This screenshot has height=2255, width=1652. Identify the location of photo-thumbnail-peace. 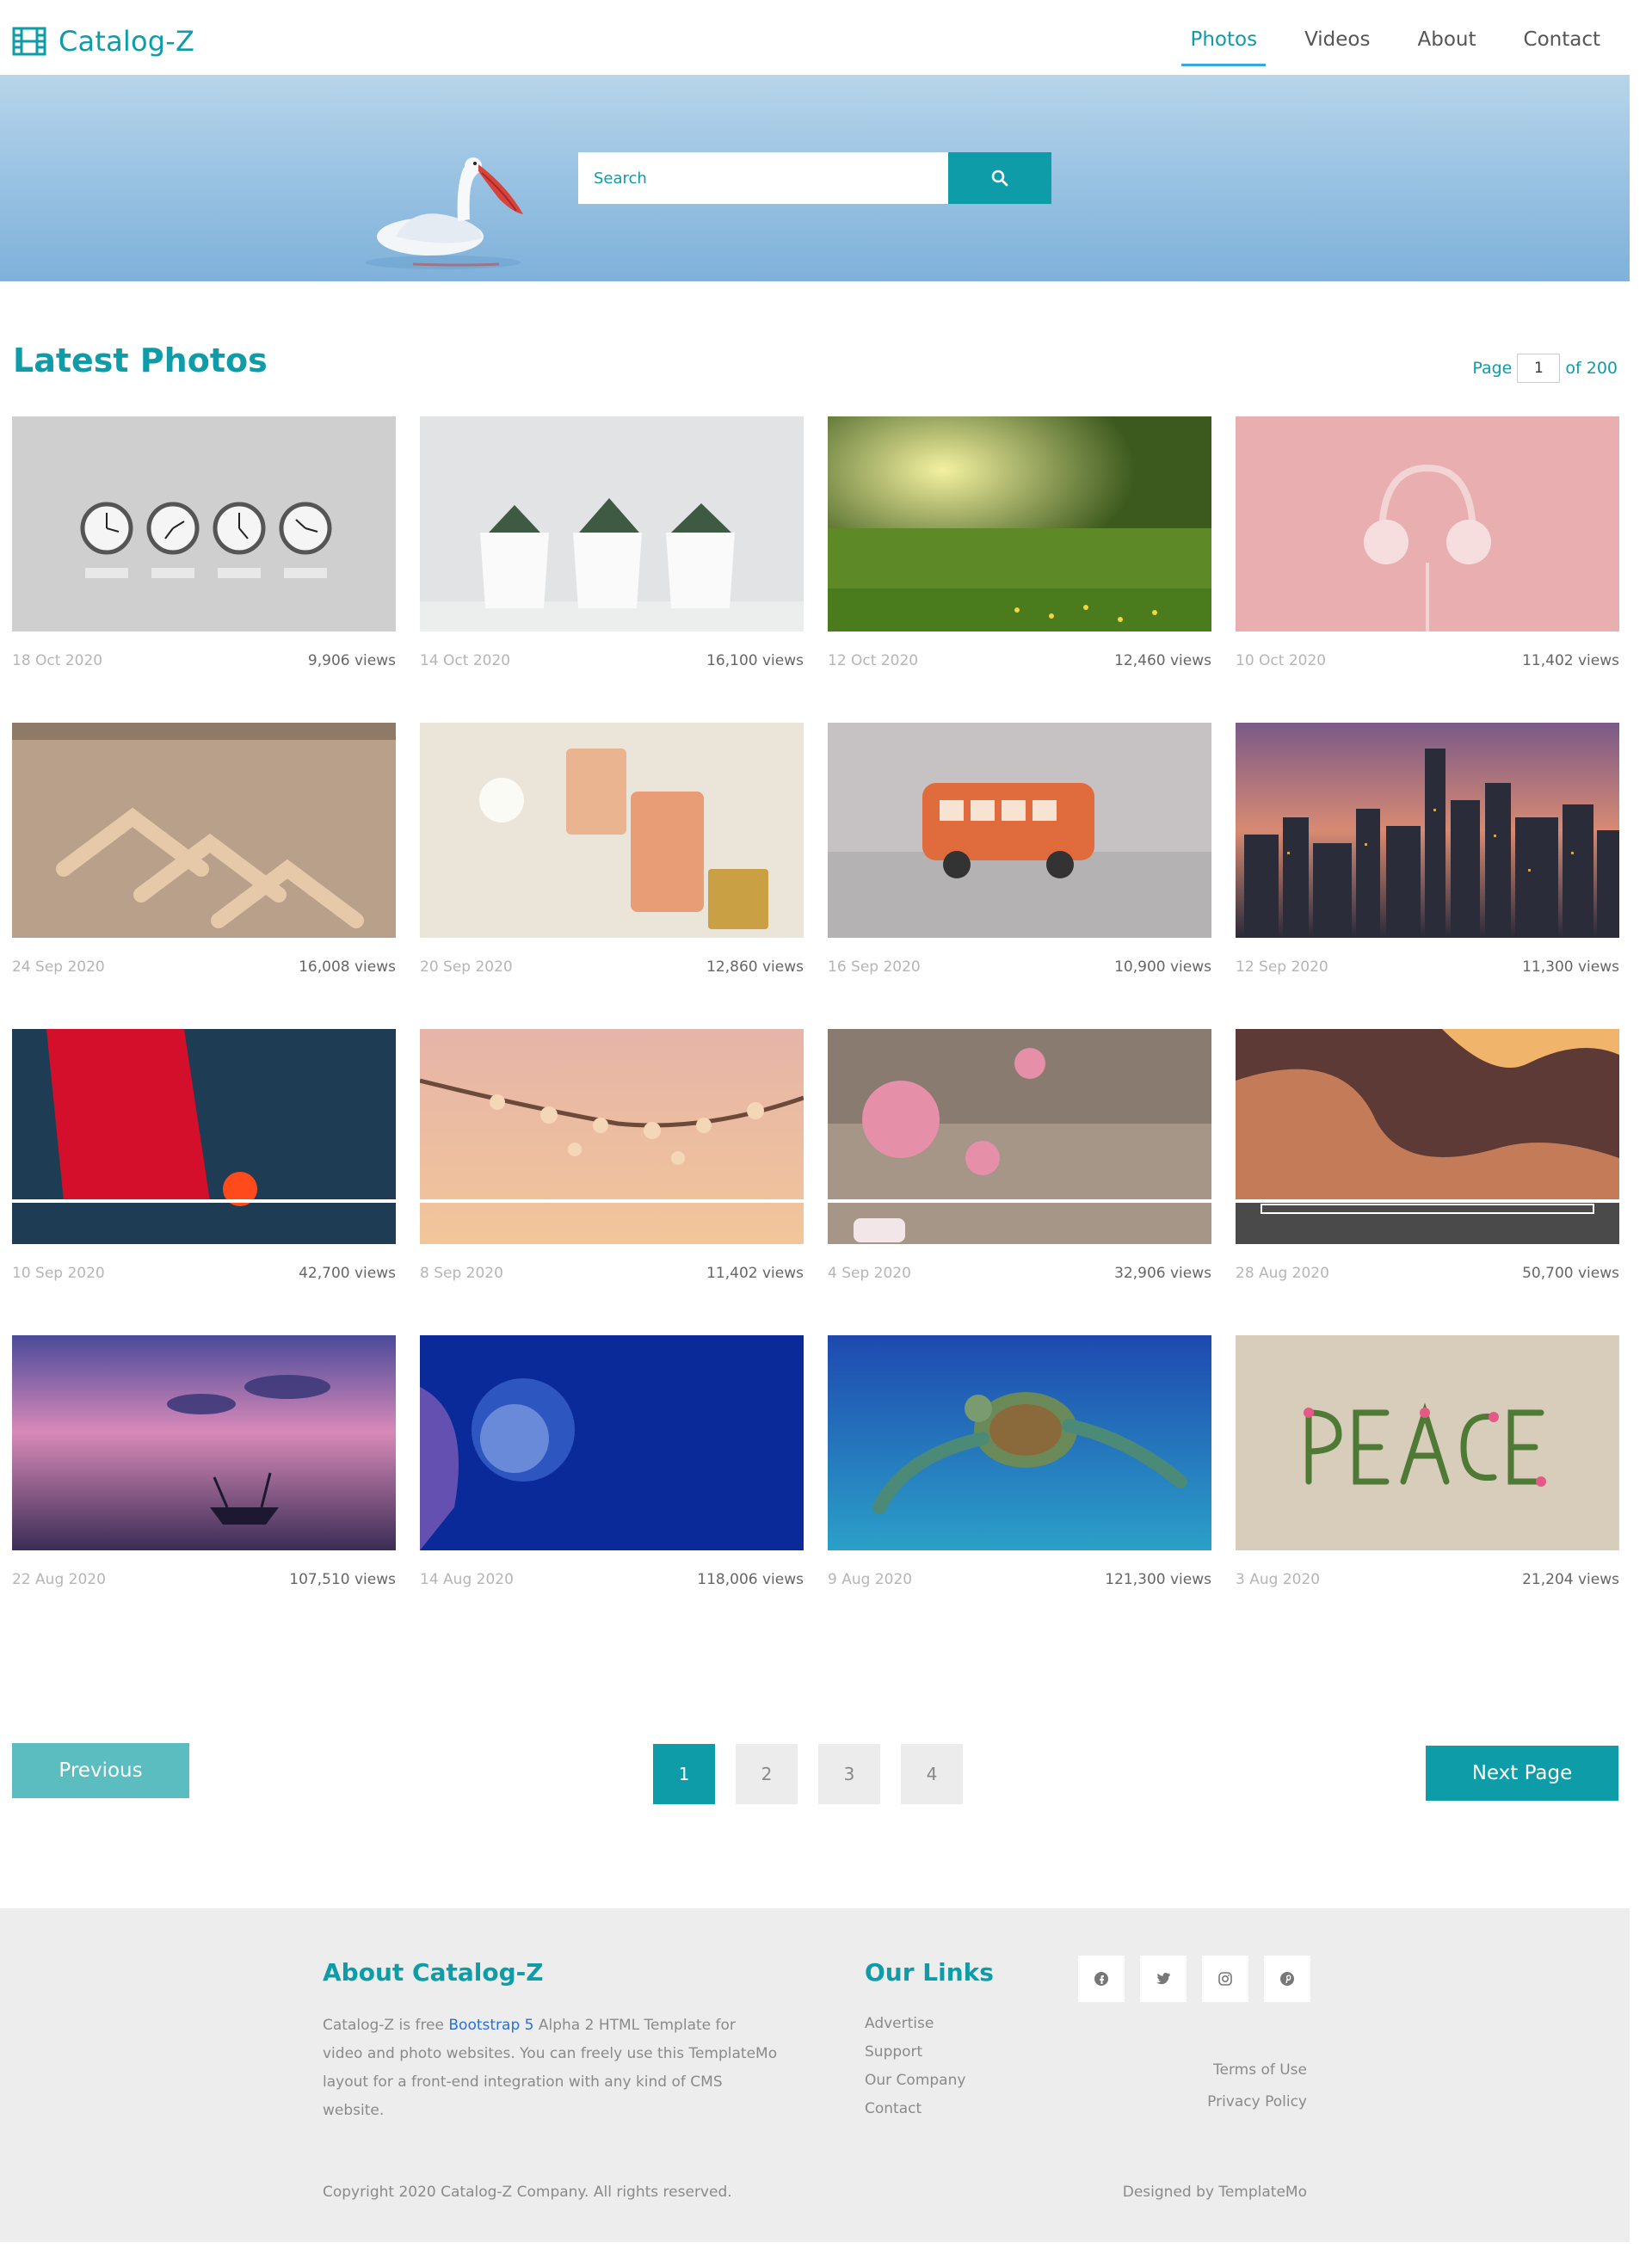
(1427, 1442).